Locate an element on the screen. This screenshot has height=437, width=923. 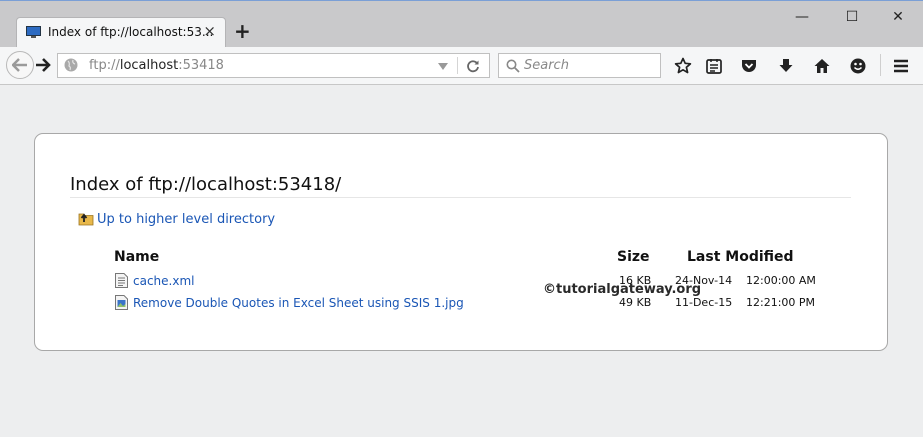
toolbar-separator is located at coordinates (880, 65).